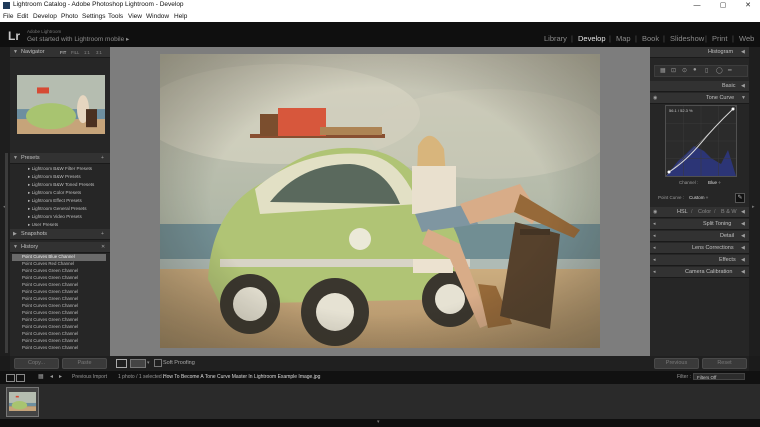 This screenshot has width=760, height=427. I want to click on preset-folder: ▸ Lightroom B&W Filter Presets, so click(60, 169).